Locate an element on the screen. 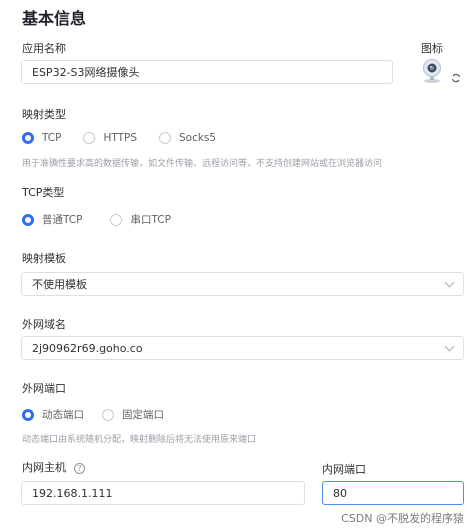 This screenshot has height=531, width=474. radio-normal-tcp: 普通TCP is located at coordinates (52, 219).